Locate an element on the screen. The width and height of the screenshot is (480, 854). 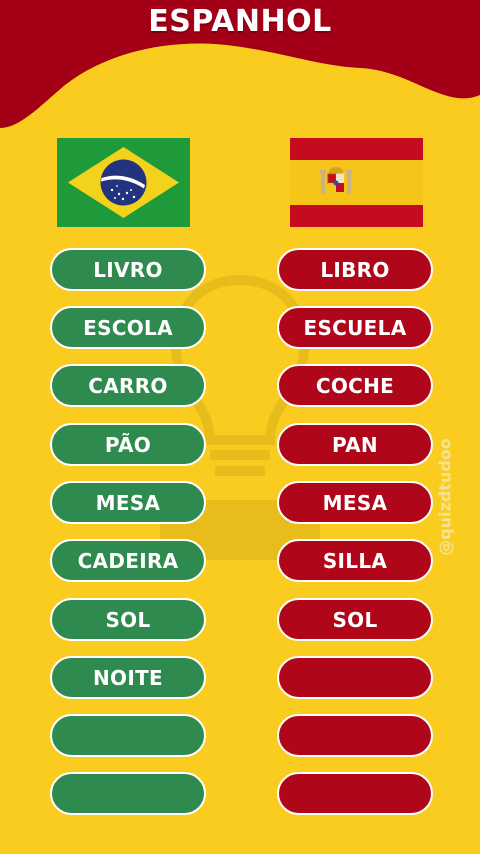
spanish-word-pill: SOL is located at coordinates (355, 619).